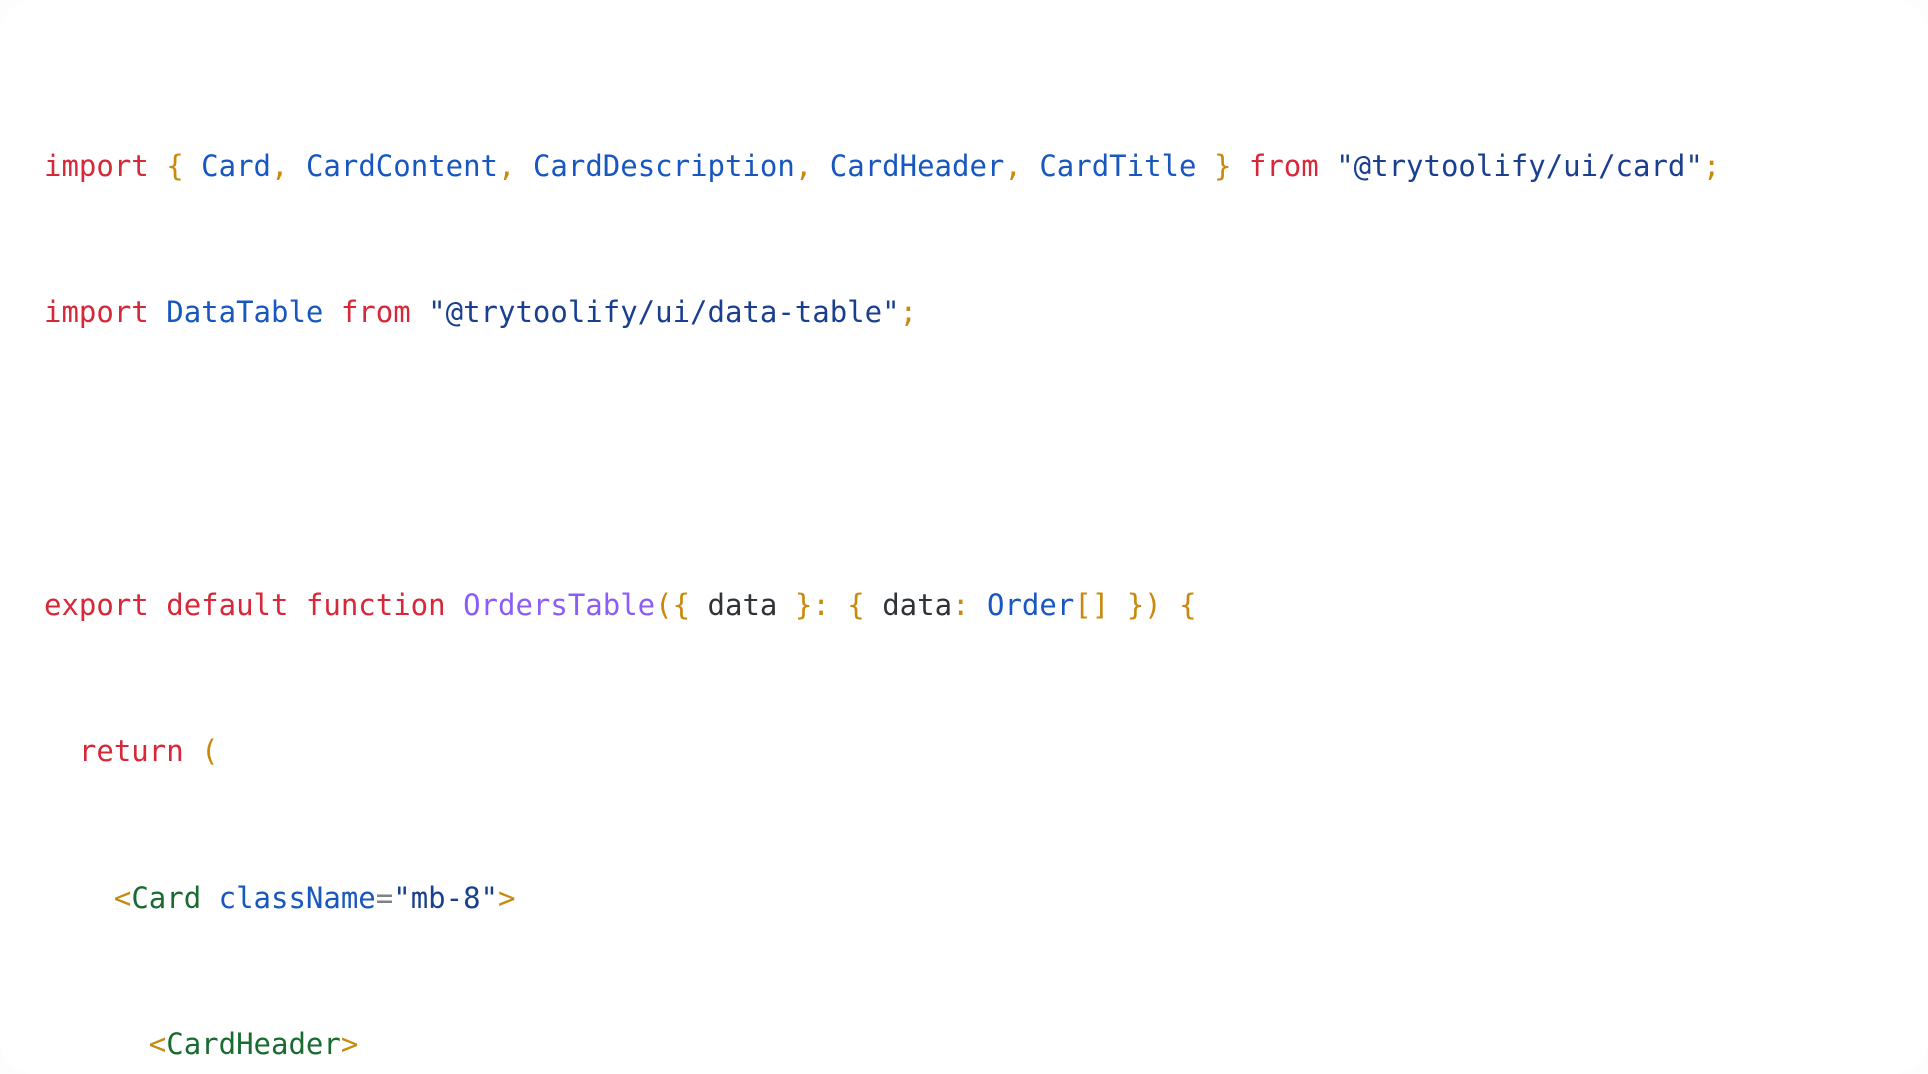 This screenshot has width=1928, height=1074. I want to click on import-datatable: DataTable, so click(245, 312).